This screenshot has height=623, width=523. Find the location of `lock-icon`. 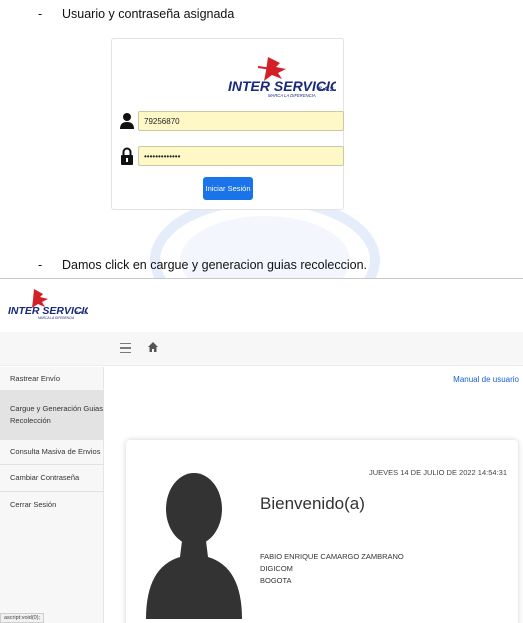

lock-icon is located at coordinates (127, 156).